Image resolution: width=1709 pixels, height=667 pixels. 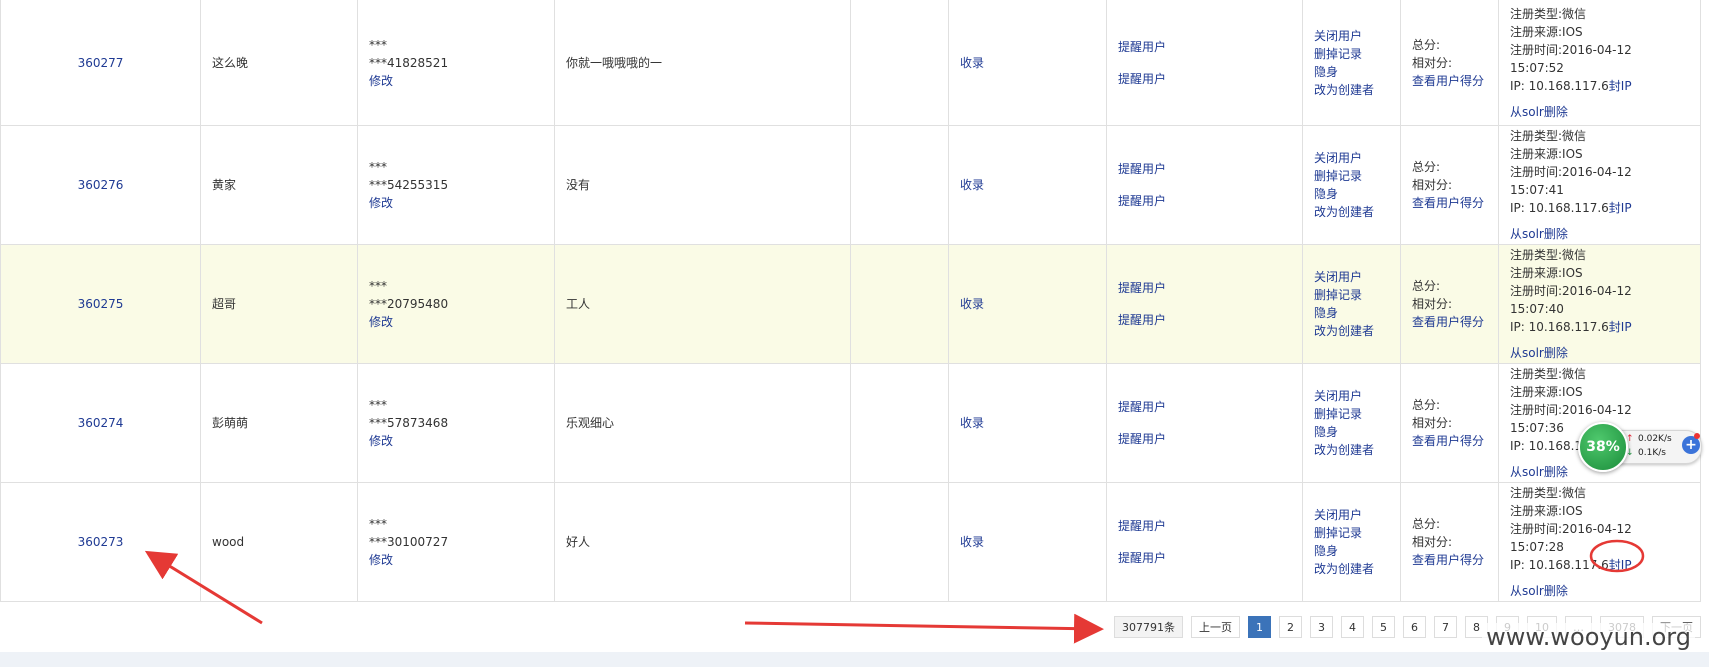 I want to click on account-cell: *** ***30100727 修改, so click(x=456, y=542).